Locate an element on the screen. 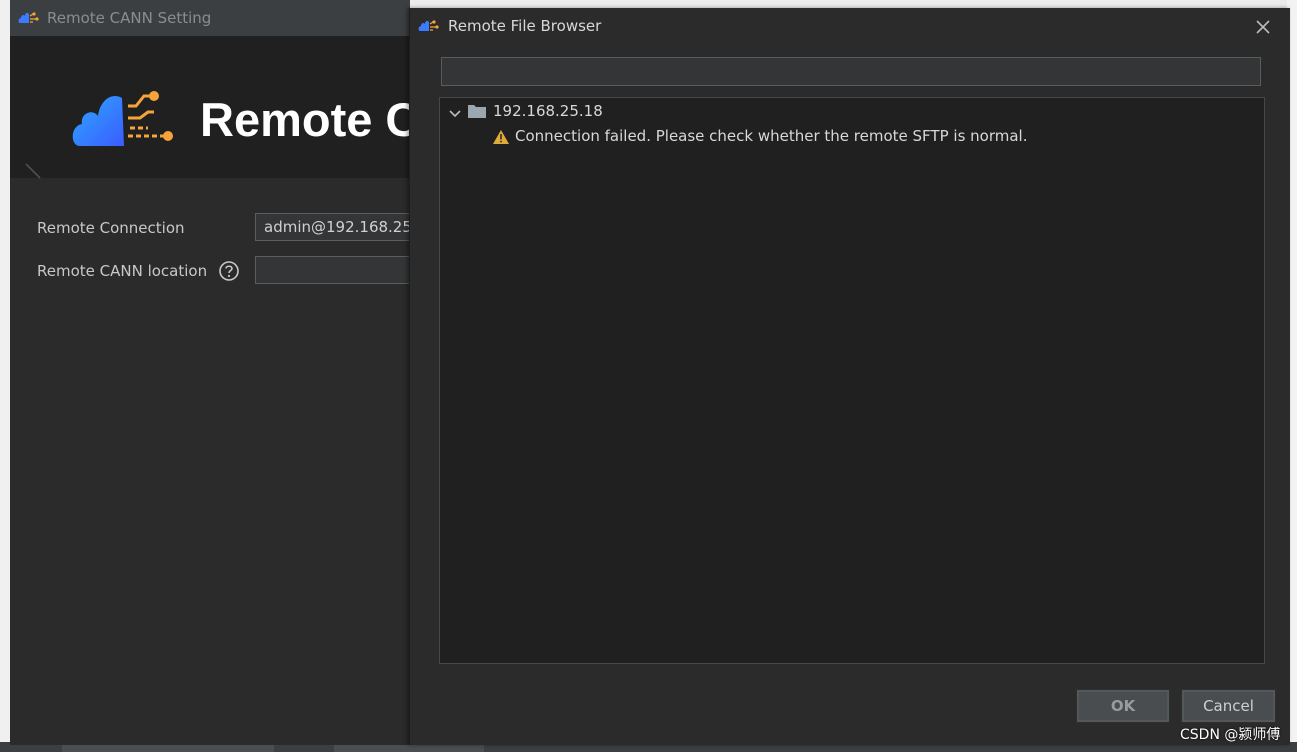 The image size is (1297, 752). watermark: CSDN @颍师傅 is located at coordinates (1230, 735).